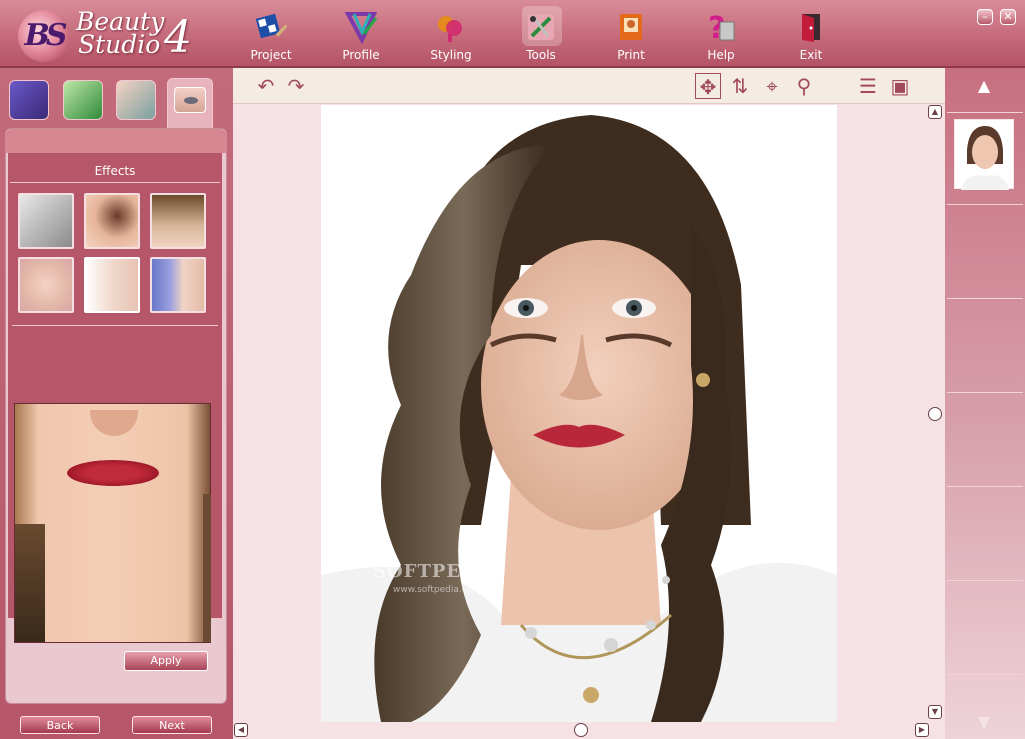 The width and height of the screenshot is (1025, 739). I want to click on logo-text: Beauty Studio, so click(120, 33).